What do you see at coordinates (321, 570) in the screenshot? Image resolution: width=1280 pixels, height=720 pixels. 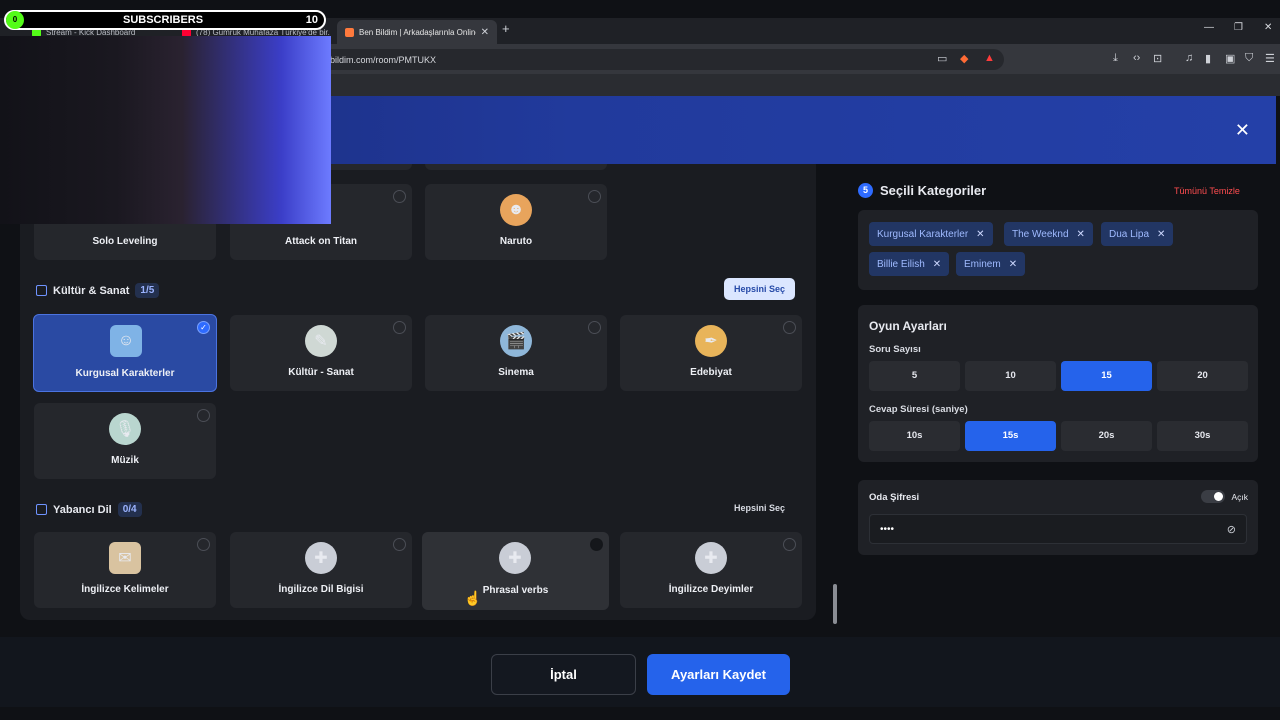 I see `category-card-ingilizce-dil-bilgisi: ✚ İngilizce Dil Bigisi` at bounding box center [321, 570].